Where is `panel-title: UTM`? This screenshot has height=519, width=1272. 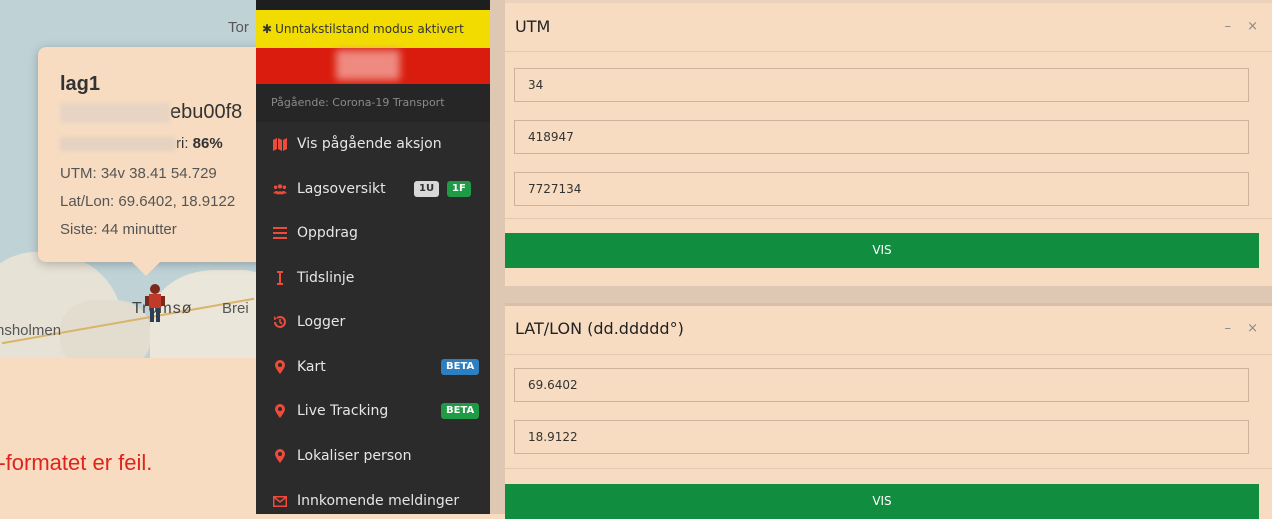 panel-title: UTM is located at coordinates (533, 26).